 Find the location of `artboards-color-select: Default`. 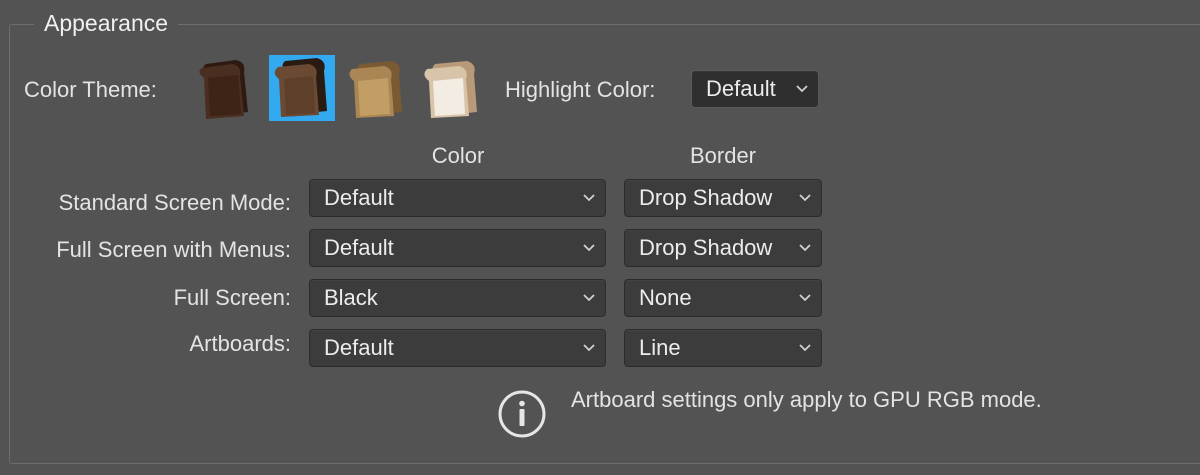

artboards-color-select: Default is located at coordinates (457, 348).